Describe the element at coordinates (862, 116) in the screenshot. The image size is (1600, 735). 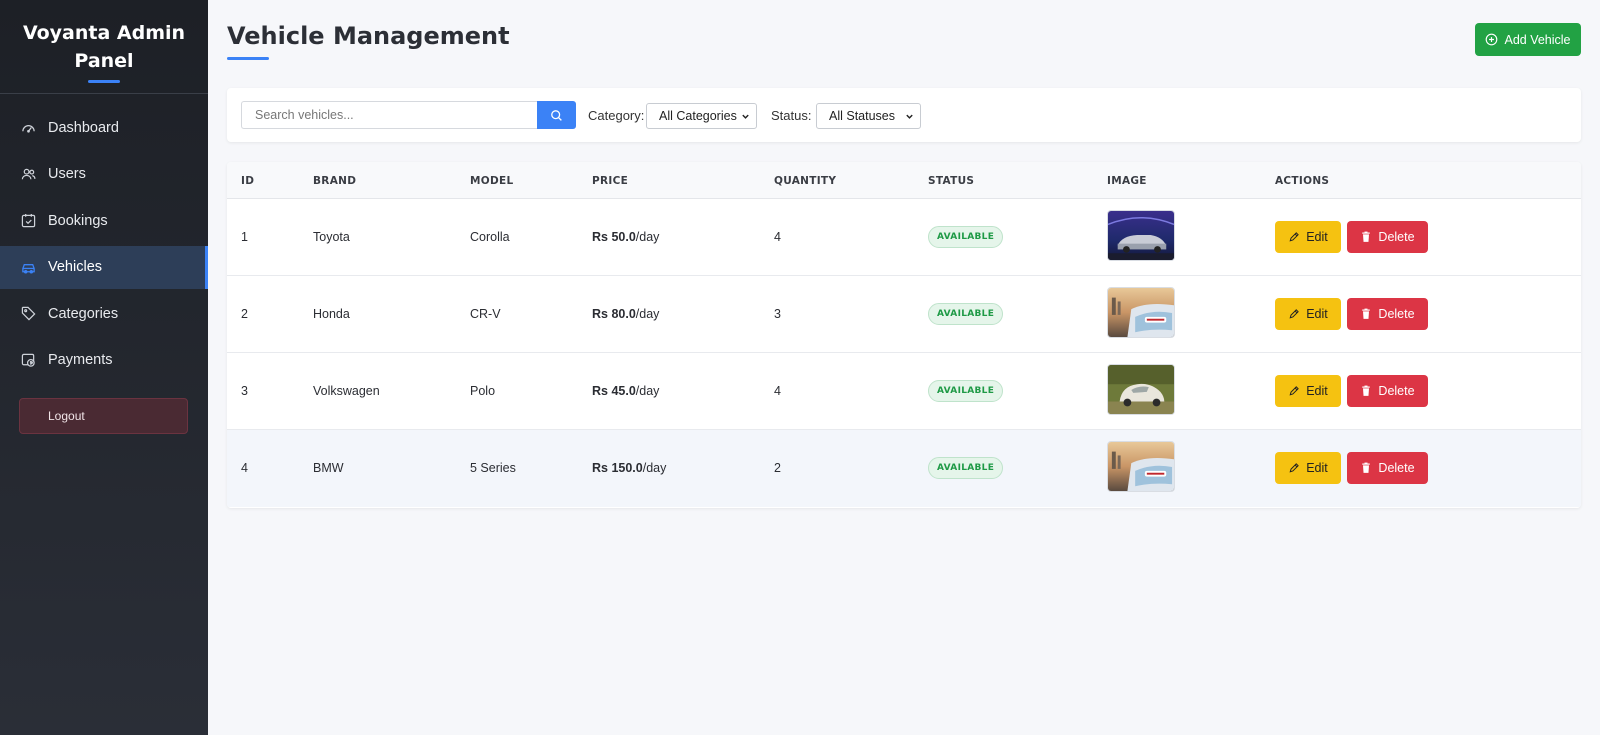
I see `status-select-value: All Statuses` at that location.